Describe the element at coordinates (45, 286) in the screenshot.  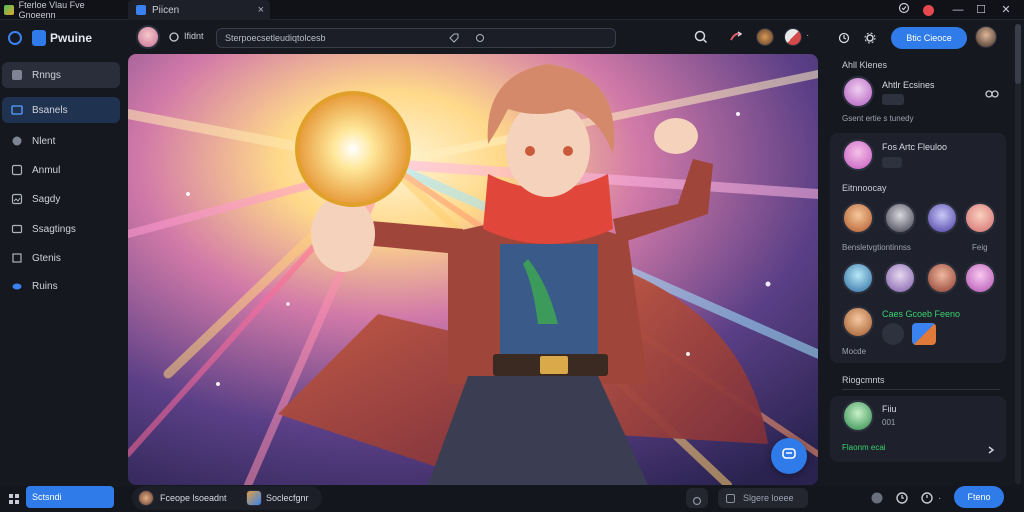
I see `sidebar-item-label: Ruins` at that location.